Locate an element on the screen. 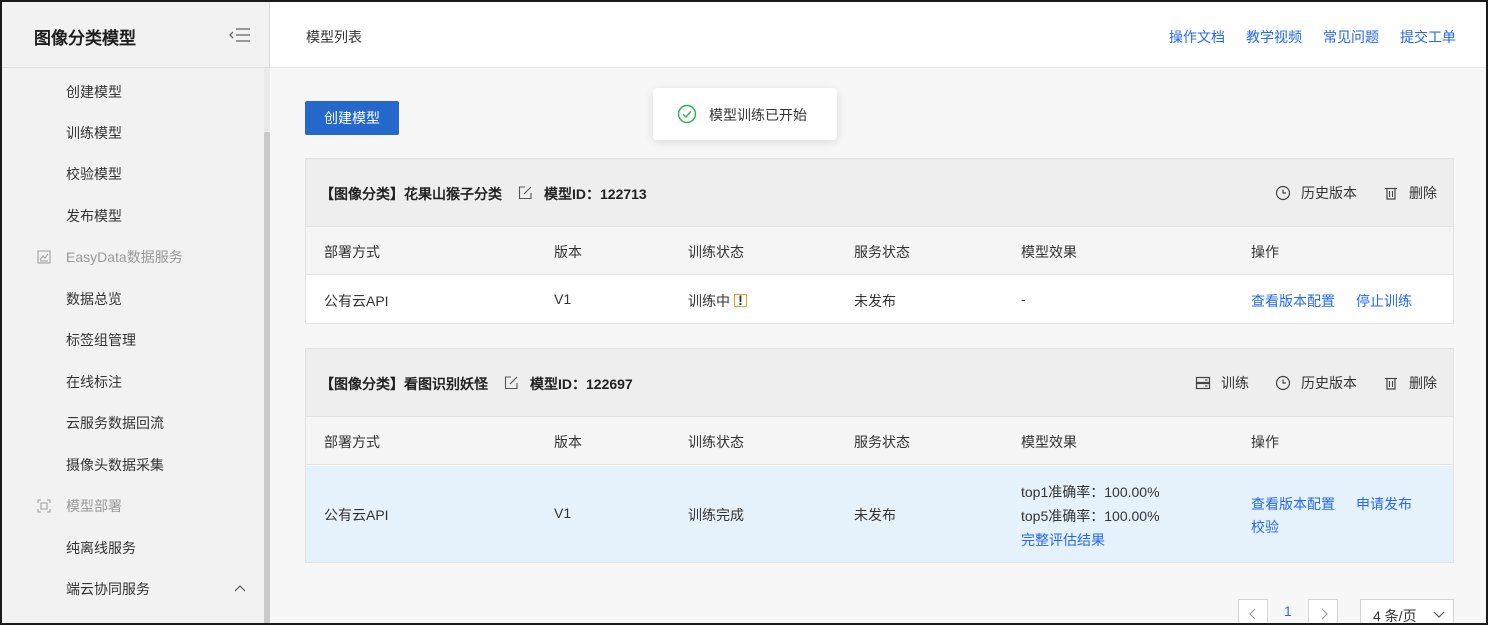 Image resolution: width=1488 pixels, height=625 pixels. sidebar-item-label-groups: 标签组管理 is located at coordinates (133, 340).